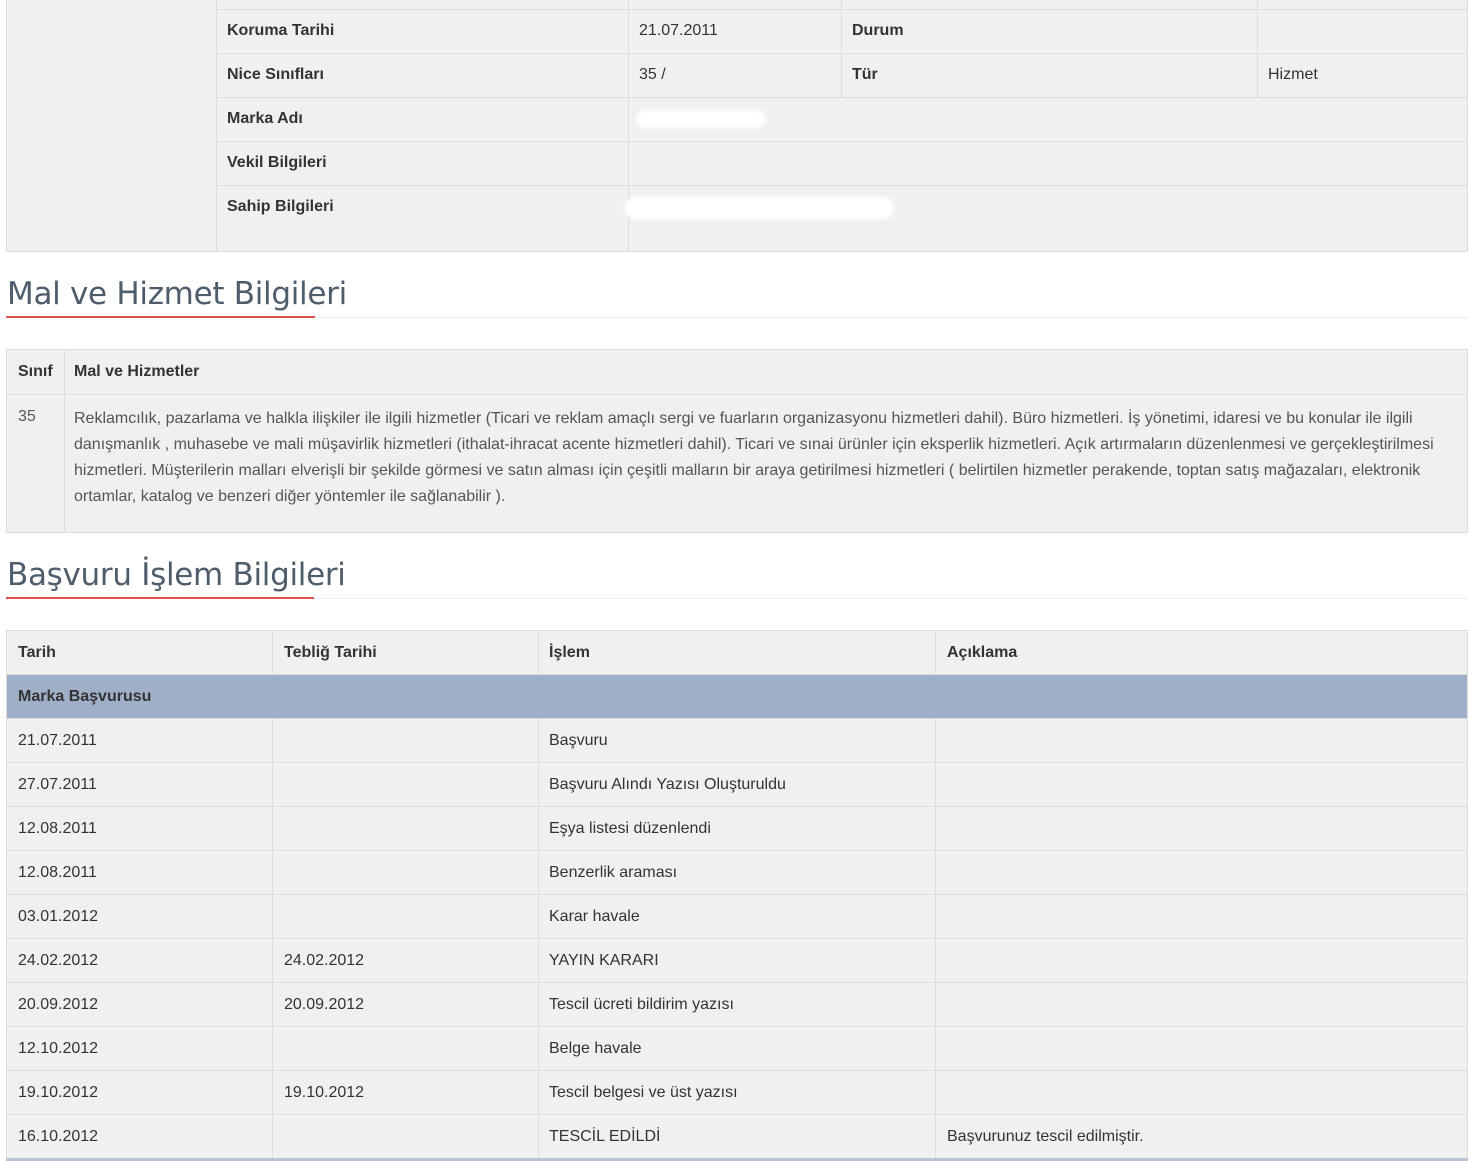  What do you see at coordinates (58, 1092) in the screenshot?
I see `cell-date: 19.10.2012` at bounding box center [58, 1092].